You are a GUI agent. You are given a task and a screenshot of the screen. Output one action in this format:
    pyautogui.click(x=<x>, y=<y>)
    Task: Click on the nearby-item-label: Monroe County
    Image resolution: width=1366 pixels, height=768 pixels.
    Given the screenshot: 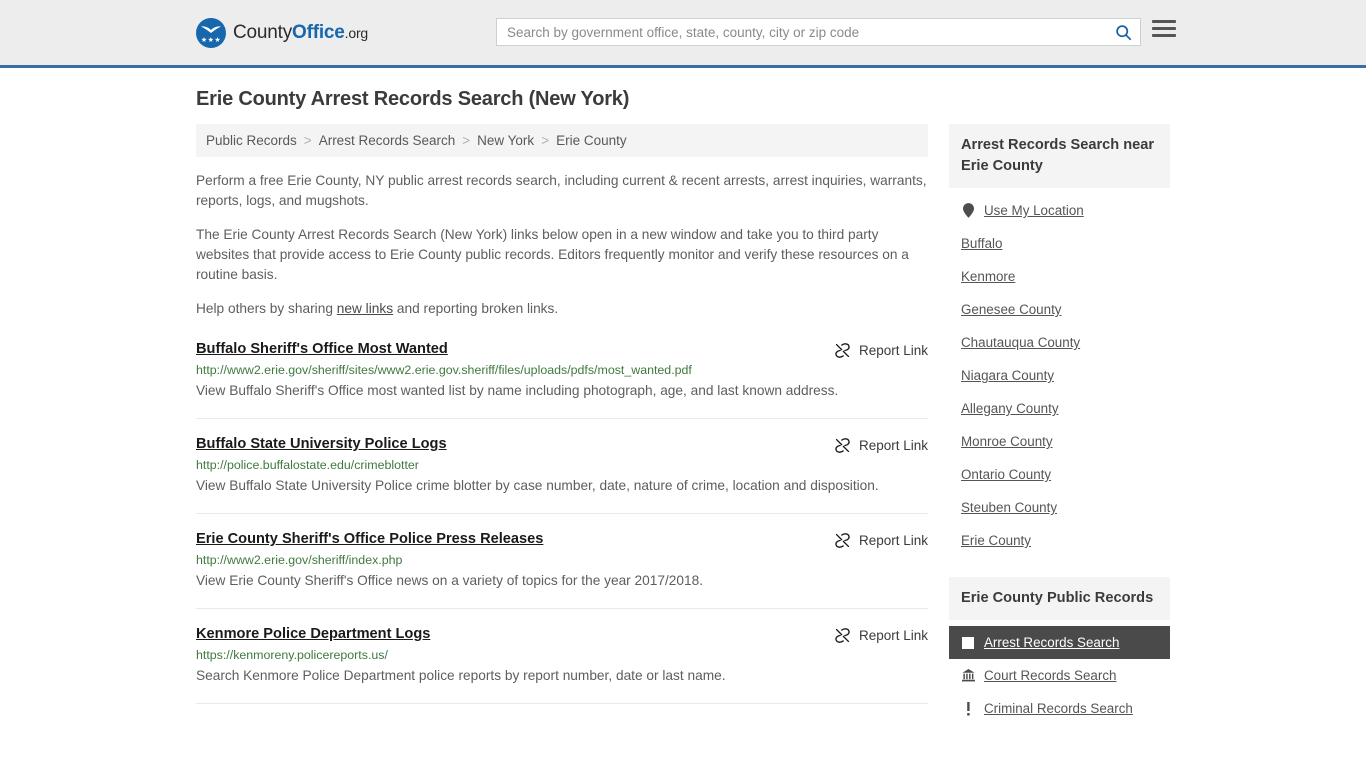 What is the action you would take?
    pyautogui.click(x=1007, y=441)
    